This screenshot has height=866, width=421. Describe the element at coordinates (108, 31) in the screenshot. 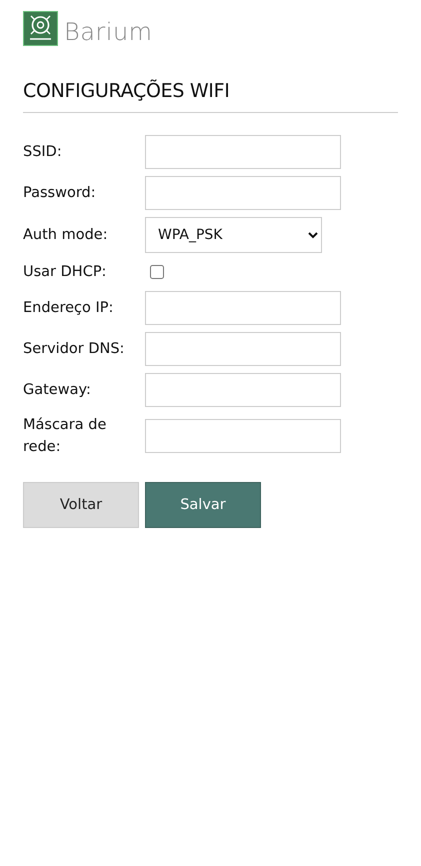

I see `brand-name: Barium` at that location.